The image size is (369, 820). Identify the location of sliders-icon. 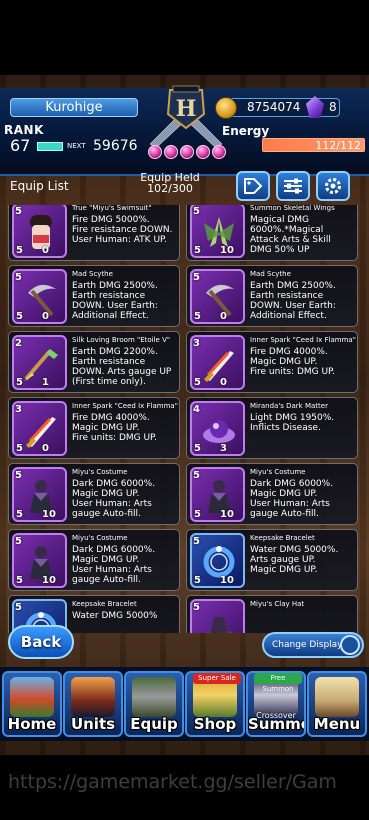
(293, 186).